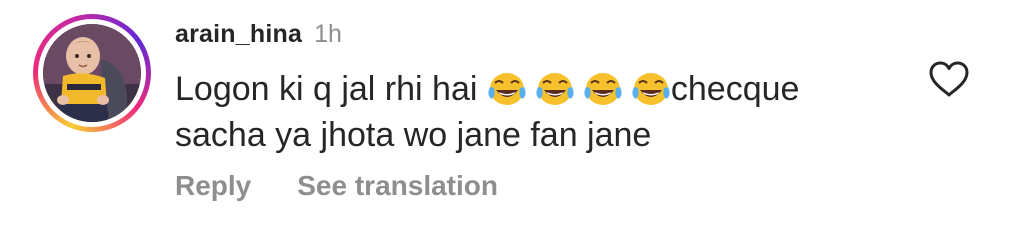  What do you see at coordinates (213, 186) in the screenshot?
I see `reply-button: Reply` at bounding box center [213, 186].